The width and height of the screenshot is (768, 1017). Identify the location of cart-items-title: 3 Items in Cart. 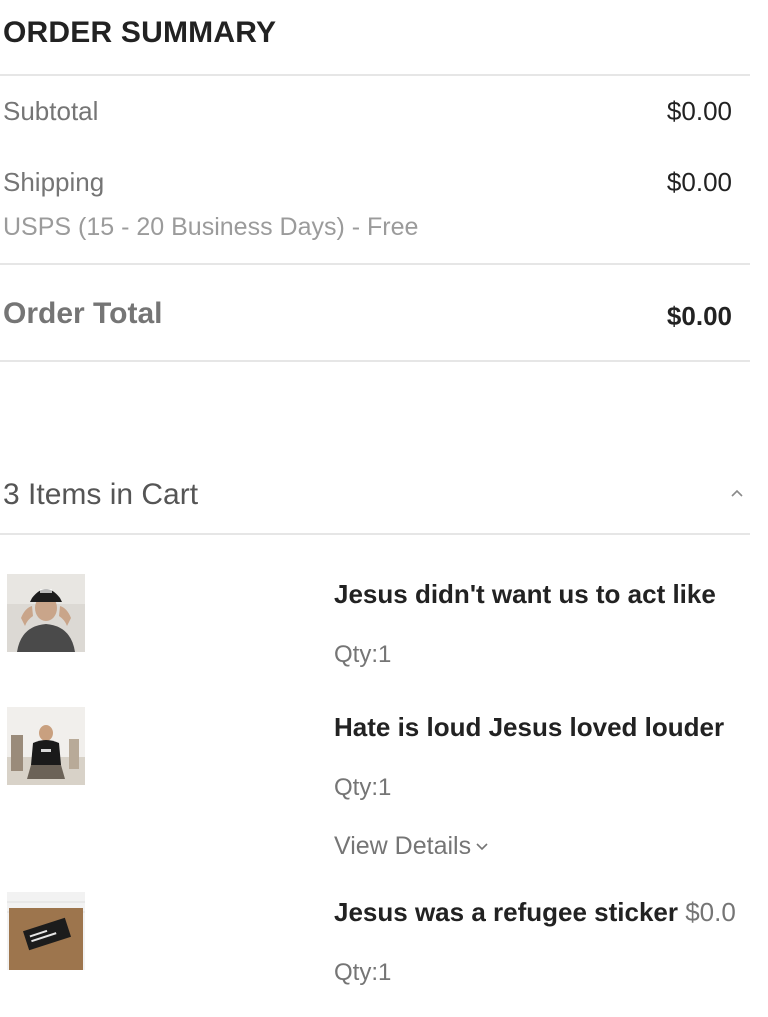
(101, 494).